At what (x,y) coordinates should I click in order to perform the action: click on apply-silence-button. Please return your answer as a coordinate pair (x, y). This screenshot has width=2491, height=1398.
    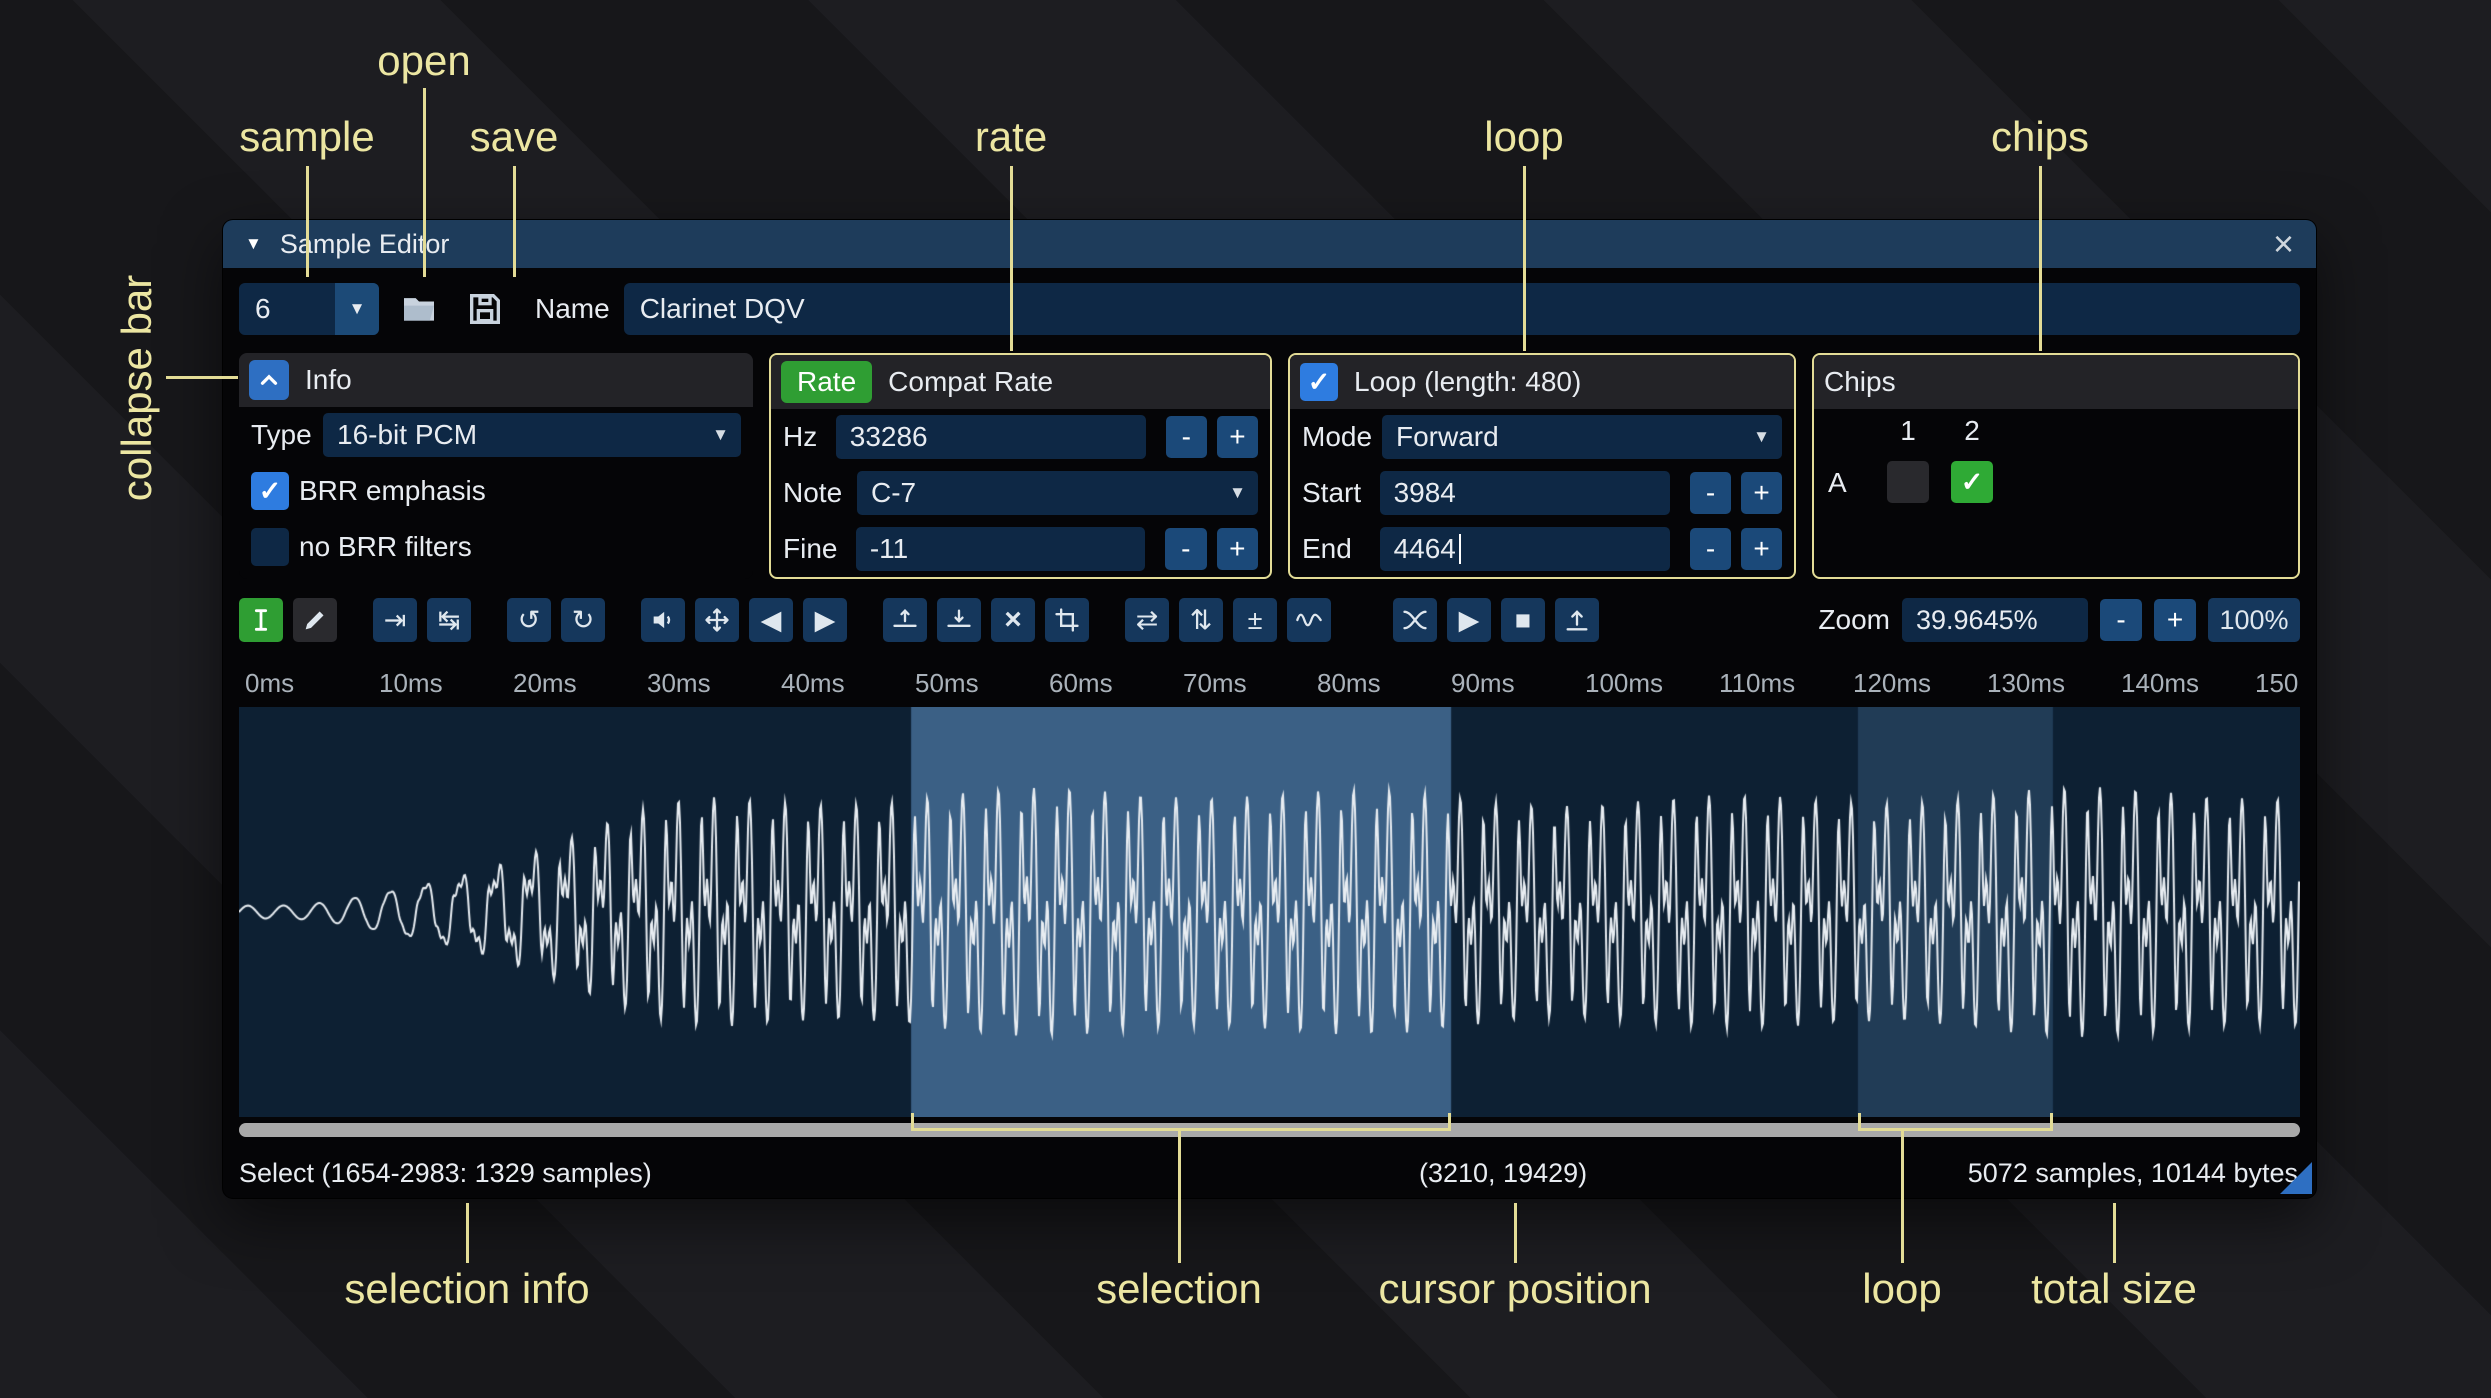
    Looking at the image, I should click on (959, 620).